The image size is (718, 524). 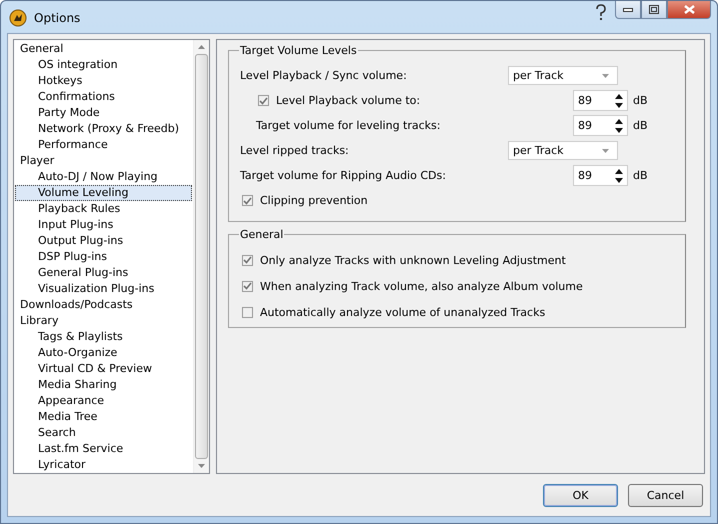 What do you see at coordinates (103, 65) in the screenshot?
I see `tree-item: OS integration` at bounding box center [103, 65].